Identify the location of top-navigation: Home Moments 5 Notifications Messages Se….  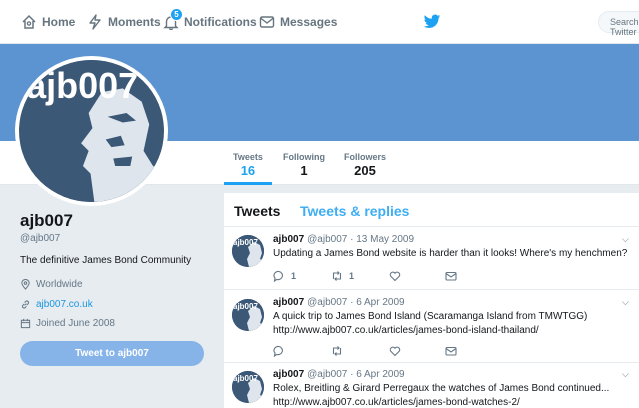
(319, 22).